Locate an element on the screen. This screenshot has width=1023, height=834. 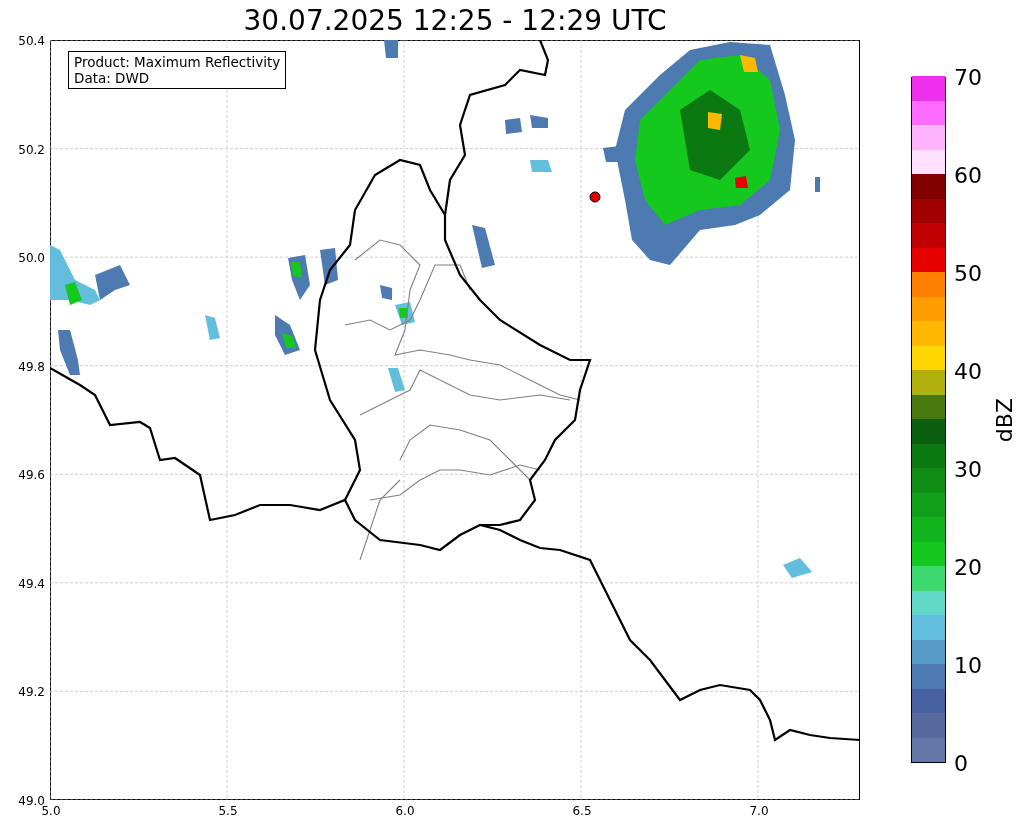
chart-title: 30.07.2025 12:25 - 12:29 UTC is located at coordinates (455, 21).